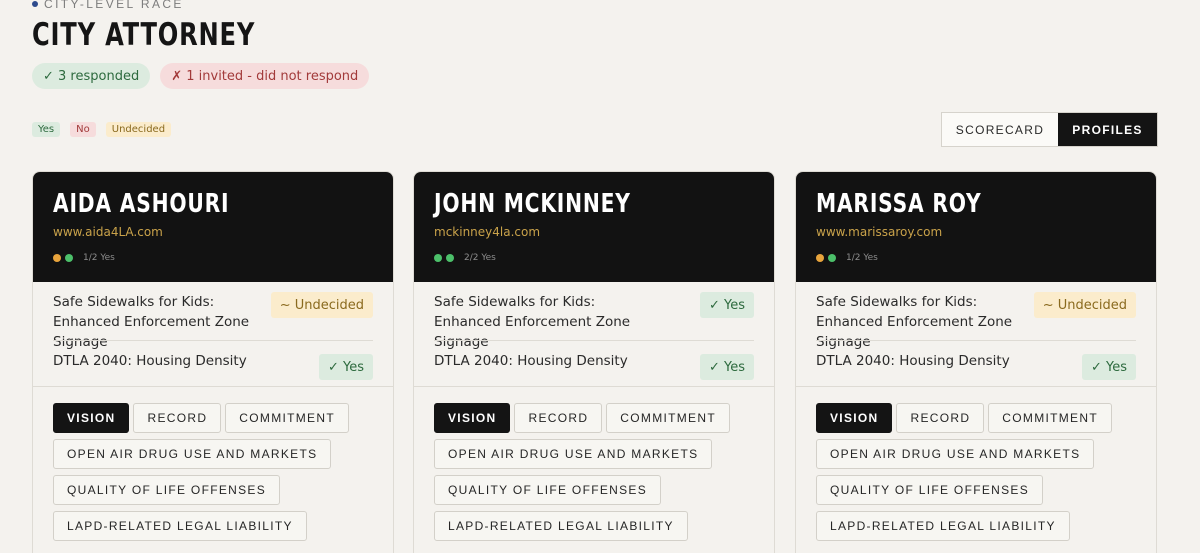 Image resolution: width=1200 pixels, height=553 pixels. What do you see at coordinates (91, 76) in the screenshot?
I see `responded-badge: ✓ 3 responded` at bounding box center [91, 76].